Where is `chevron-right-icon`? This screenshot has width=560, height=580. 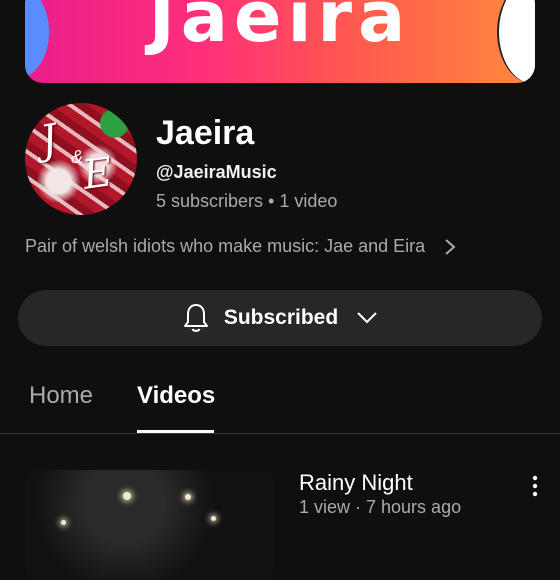
chevron-right-icon is located at coordinates (450, 246).